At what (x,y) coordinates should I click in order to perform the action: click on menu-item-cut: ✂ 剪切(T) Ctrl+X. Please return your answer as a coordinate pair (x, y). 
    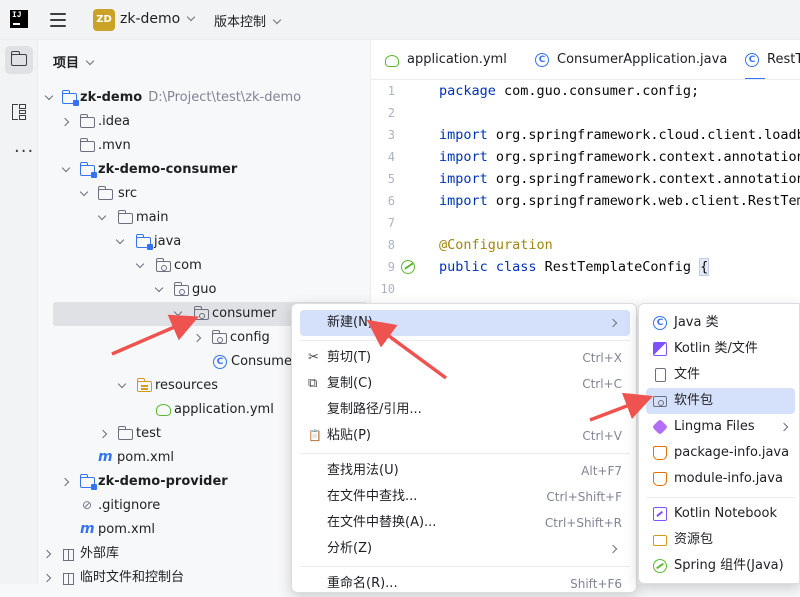
    Looking at the image, I should click on (465, 358).